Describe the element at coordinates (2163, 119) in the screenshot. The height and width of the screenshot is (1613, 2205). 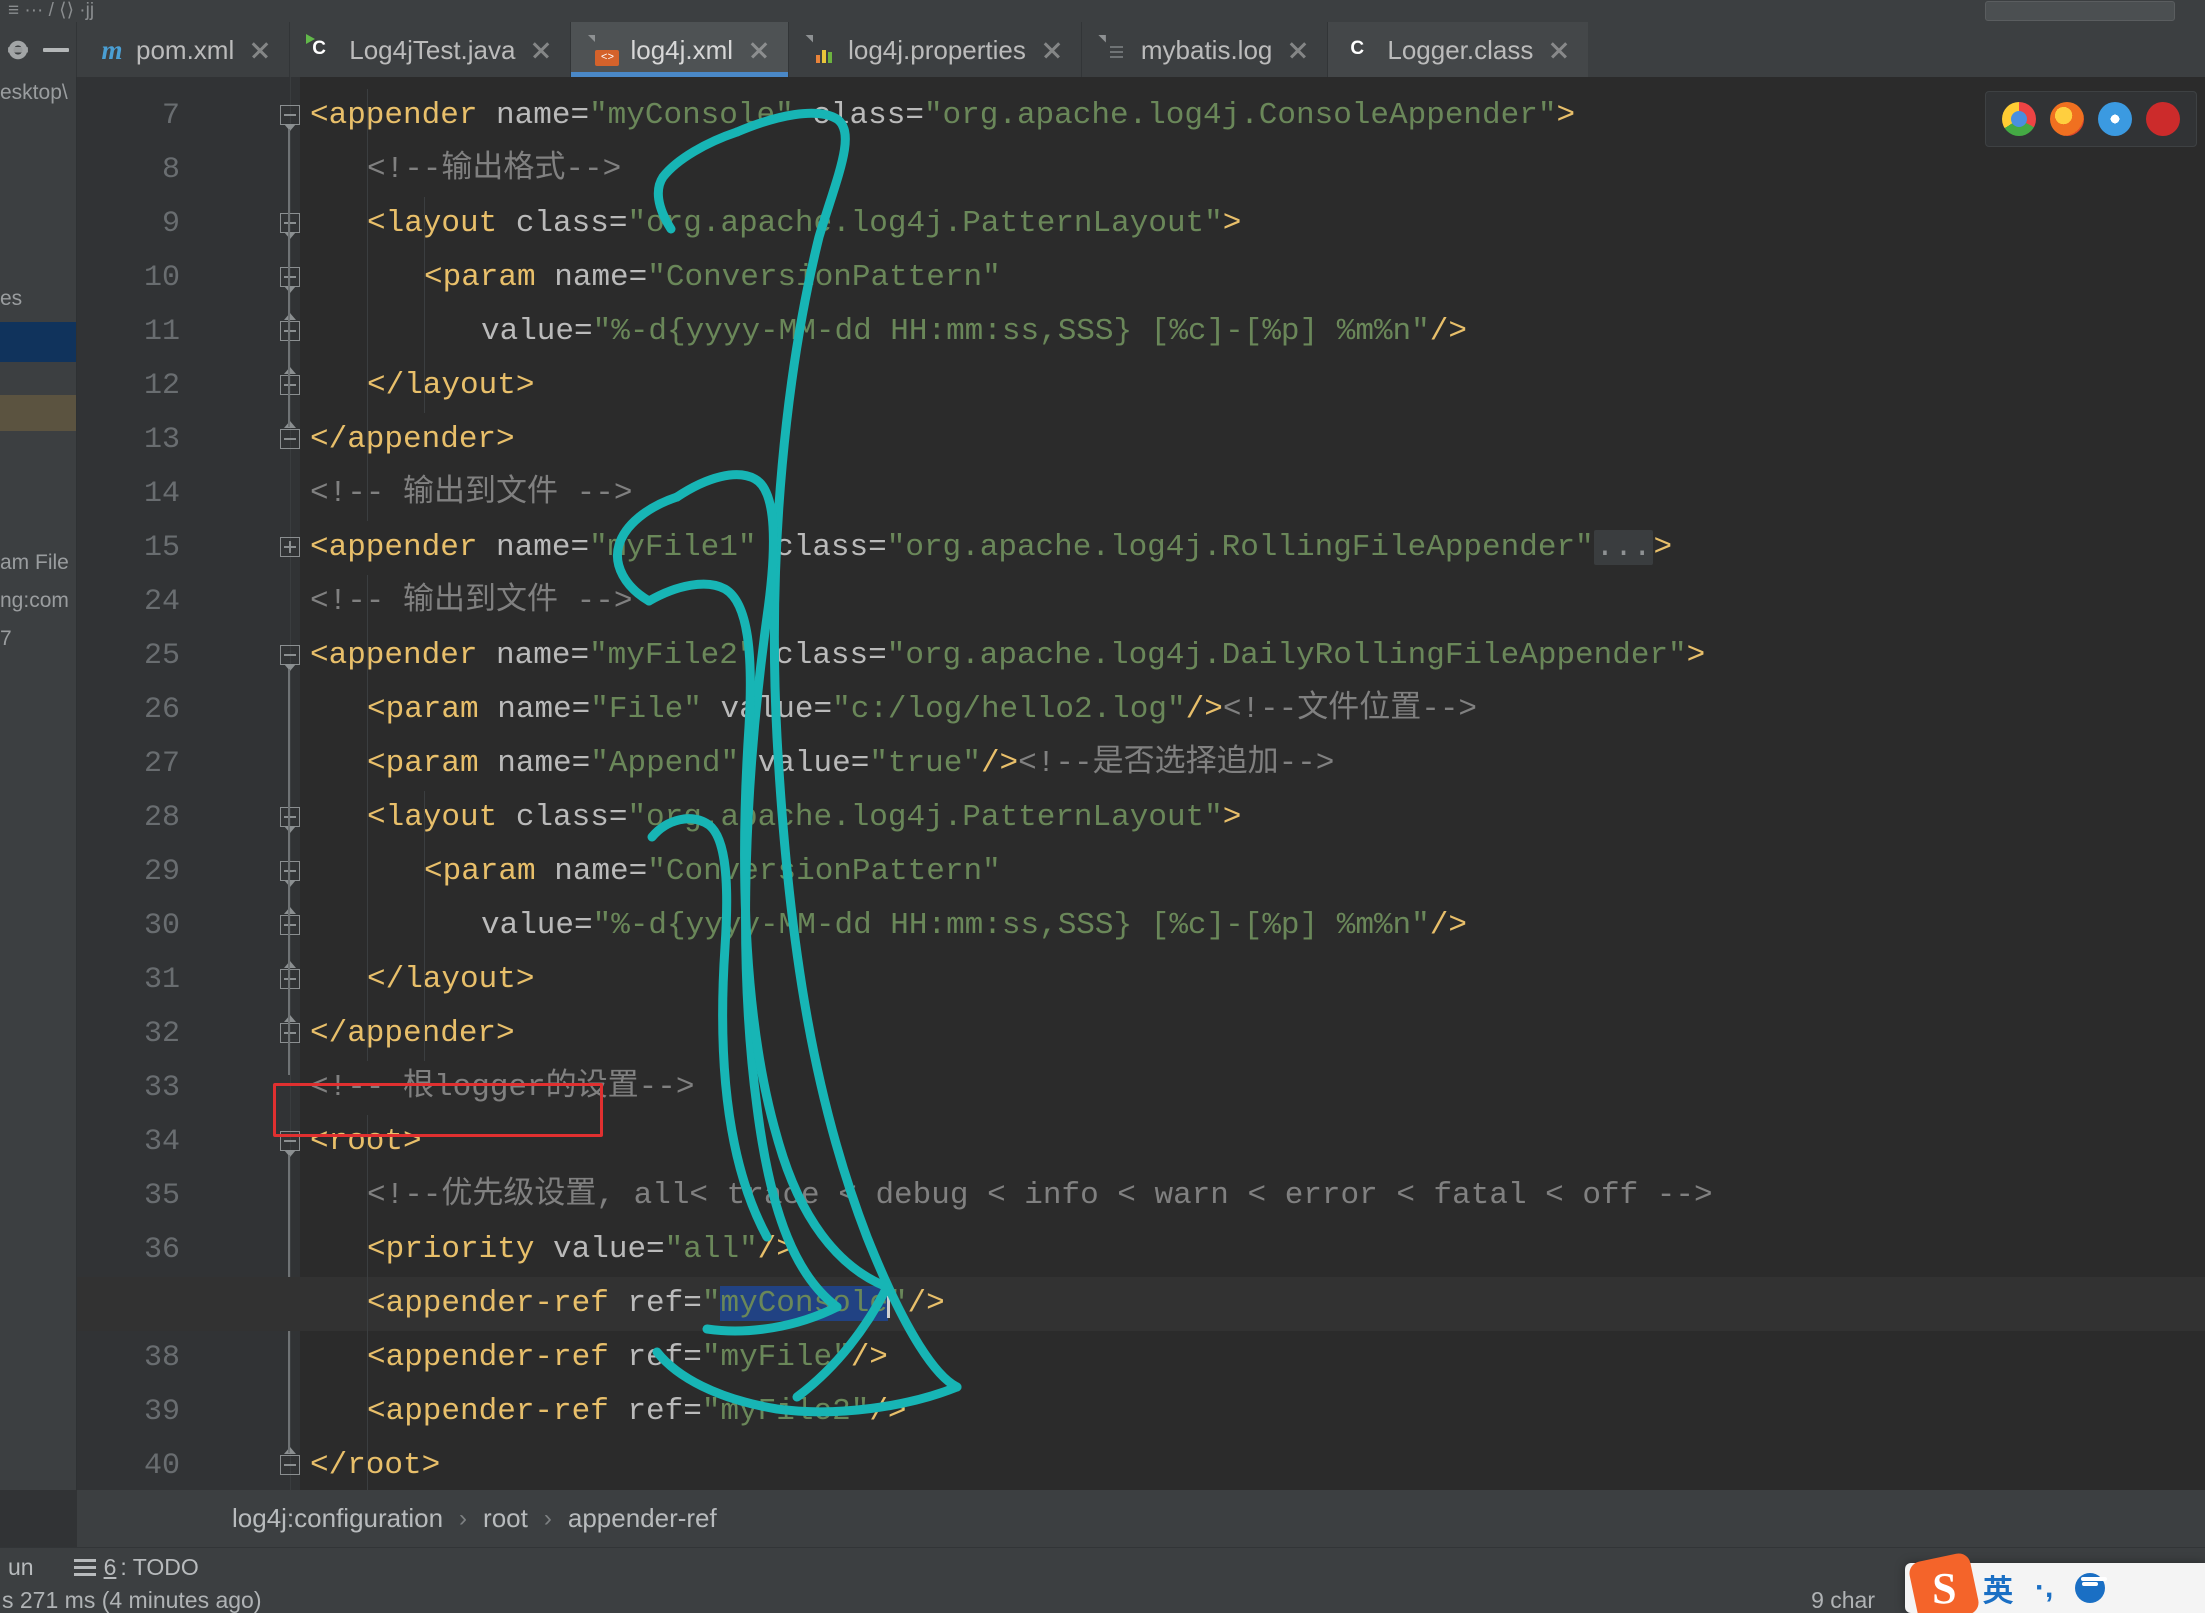
I see `opera-browser-icon` at that location.